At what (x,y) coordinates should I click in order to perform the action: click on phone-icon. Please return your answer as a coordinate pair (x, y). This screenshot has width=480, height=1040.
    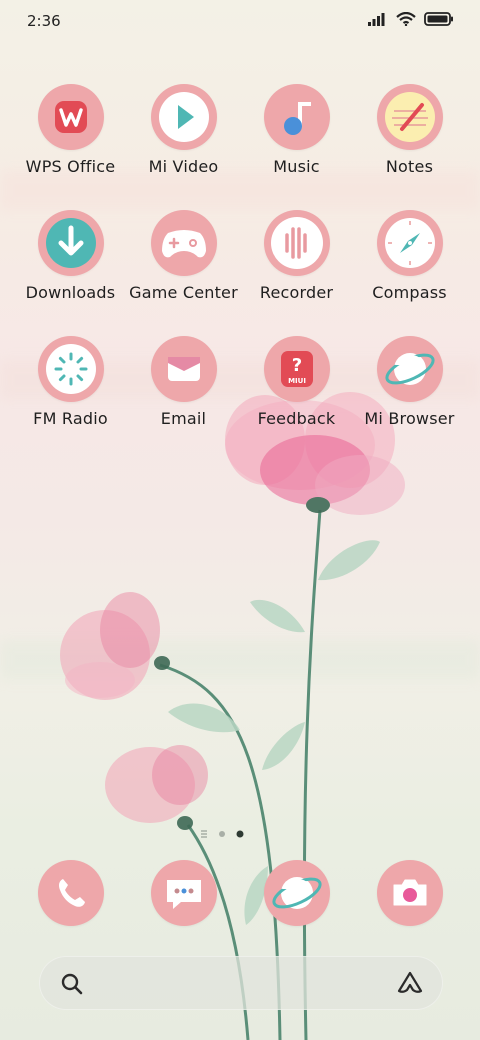
    Looking at the image, I should click on (70, 893).